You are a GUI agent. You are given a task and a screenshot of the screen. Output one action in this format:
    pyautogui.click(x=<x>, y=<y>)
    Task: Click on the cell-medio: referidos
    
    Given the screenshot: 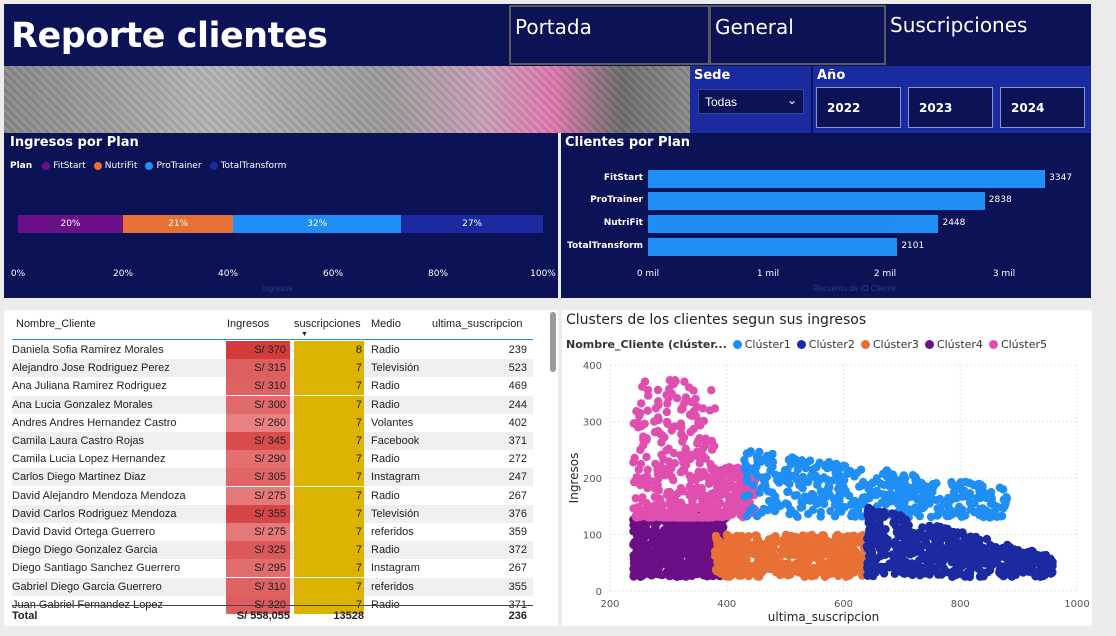 What is the action you would take?
    pyautogui.click(x=392, y=586)
    